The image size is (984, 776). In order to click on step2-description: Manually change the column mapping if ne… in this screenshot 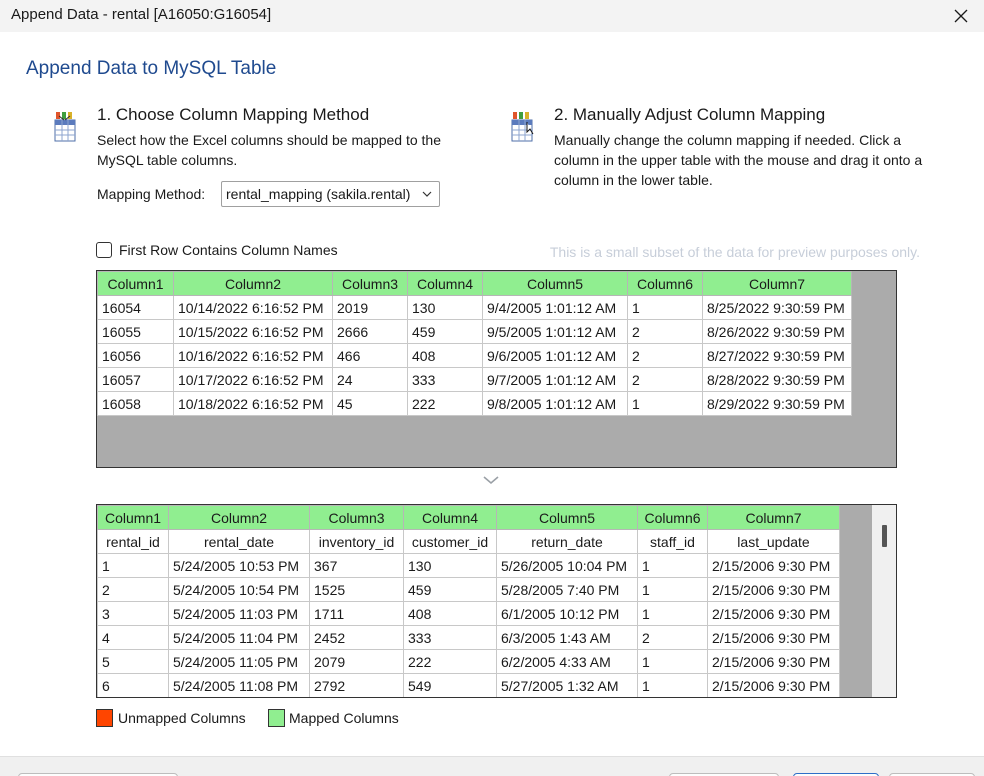, I will do `click(738, 160)`.